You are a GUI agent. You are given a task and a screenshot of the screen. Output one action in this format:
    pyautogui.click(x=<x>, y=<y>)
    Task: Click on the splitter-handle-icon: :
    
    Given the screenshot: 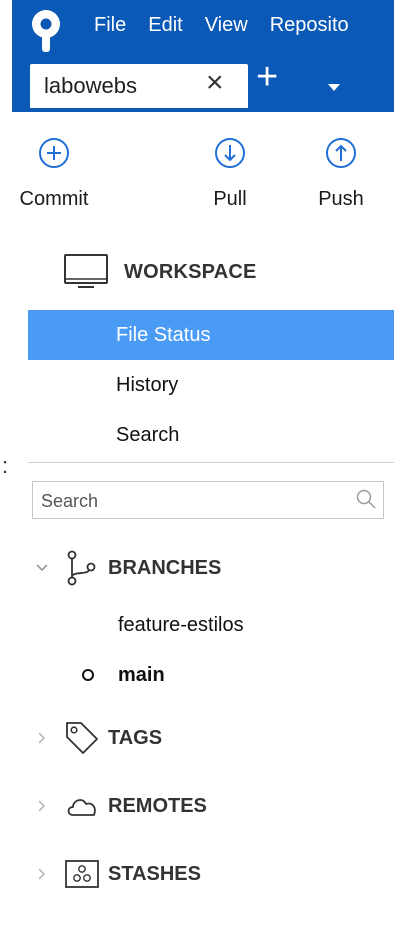 What is the action you would take?
    pyautogui.click(x=5, y=466)
    